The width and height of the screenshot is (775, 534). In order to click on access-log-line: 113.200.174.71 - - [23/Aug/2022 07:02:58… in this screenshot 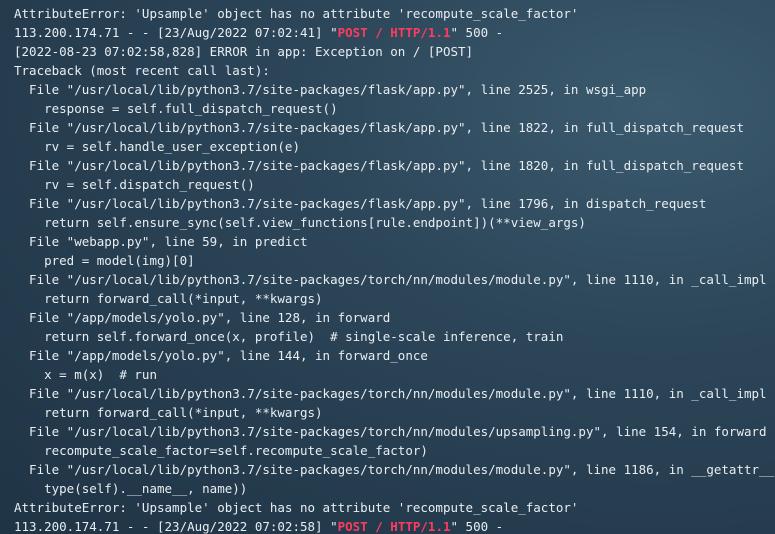, I will do `click(394, 525)`.